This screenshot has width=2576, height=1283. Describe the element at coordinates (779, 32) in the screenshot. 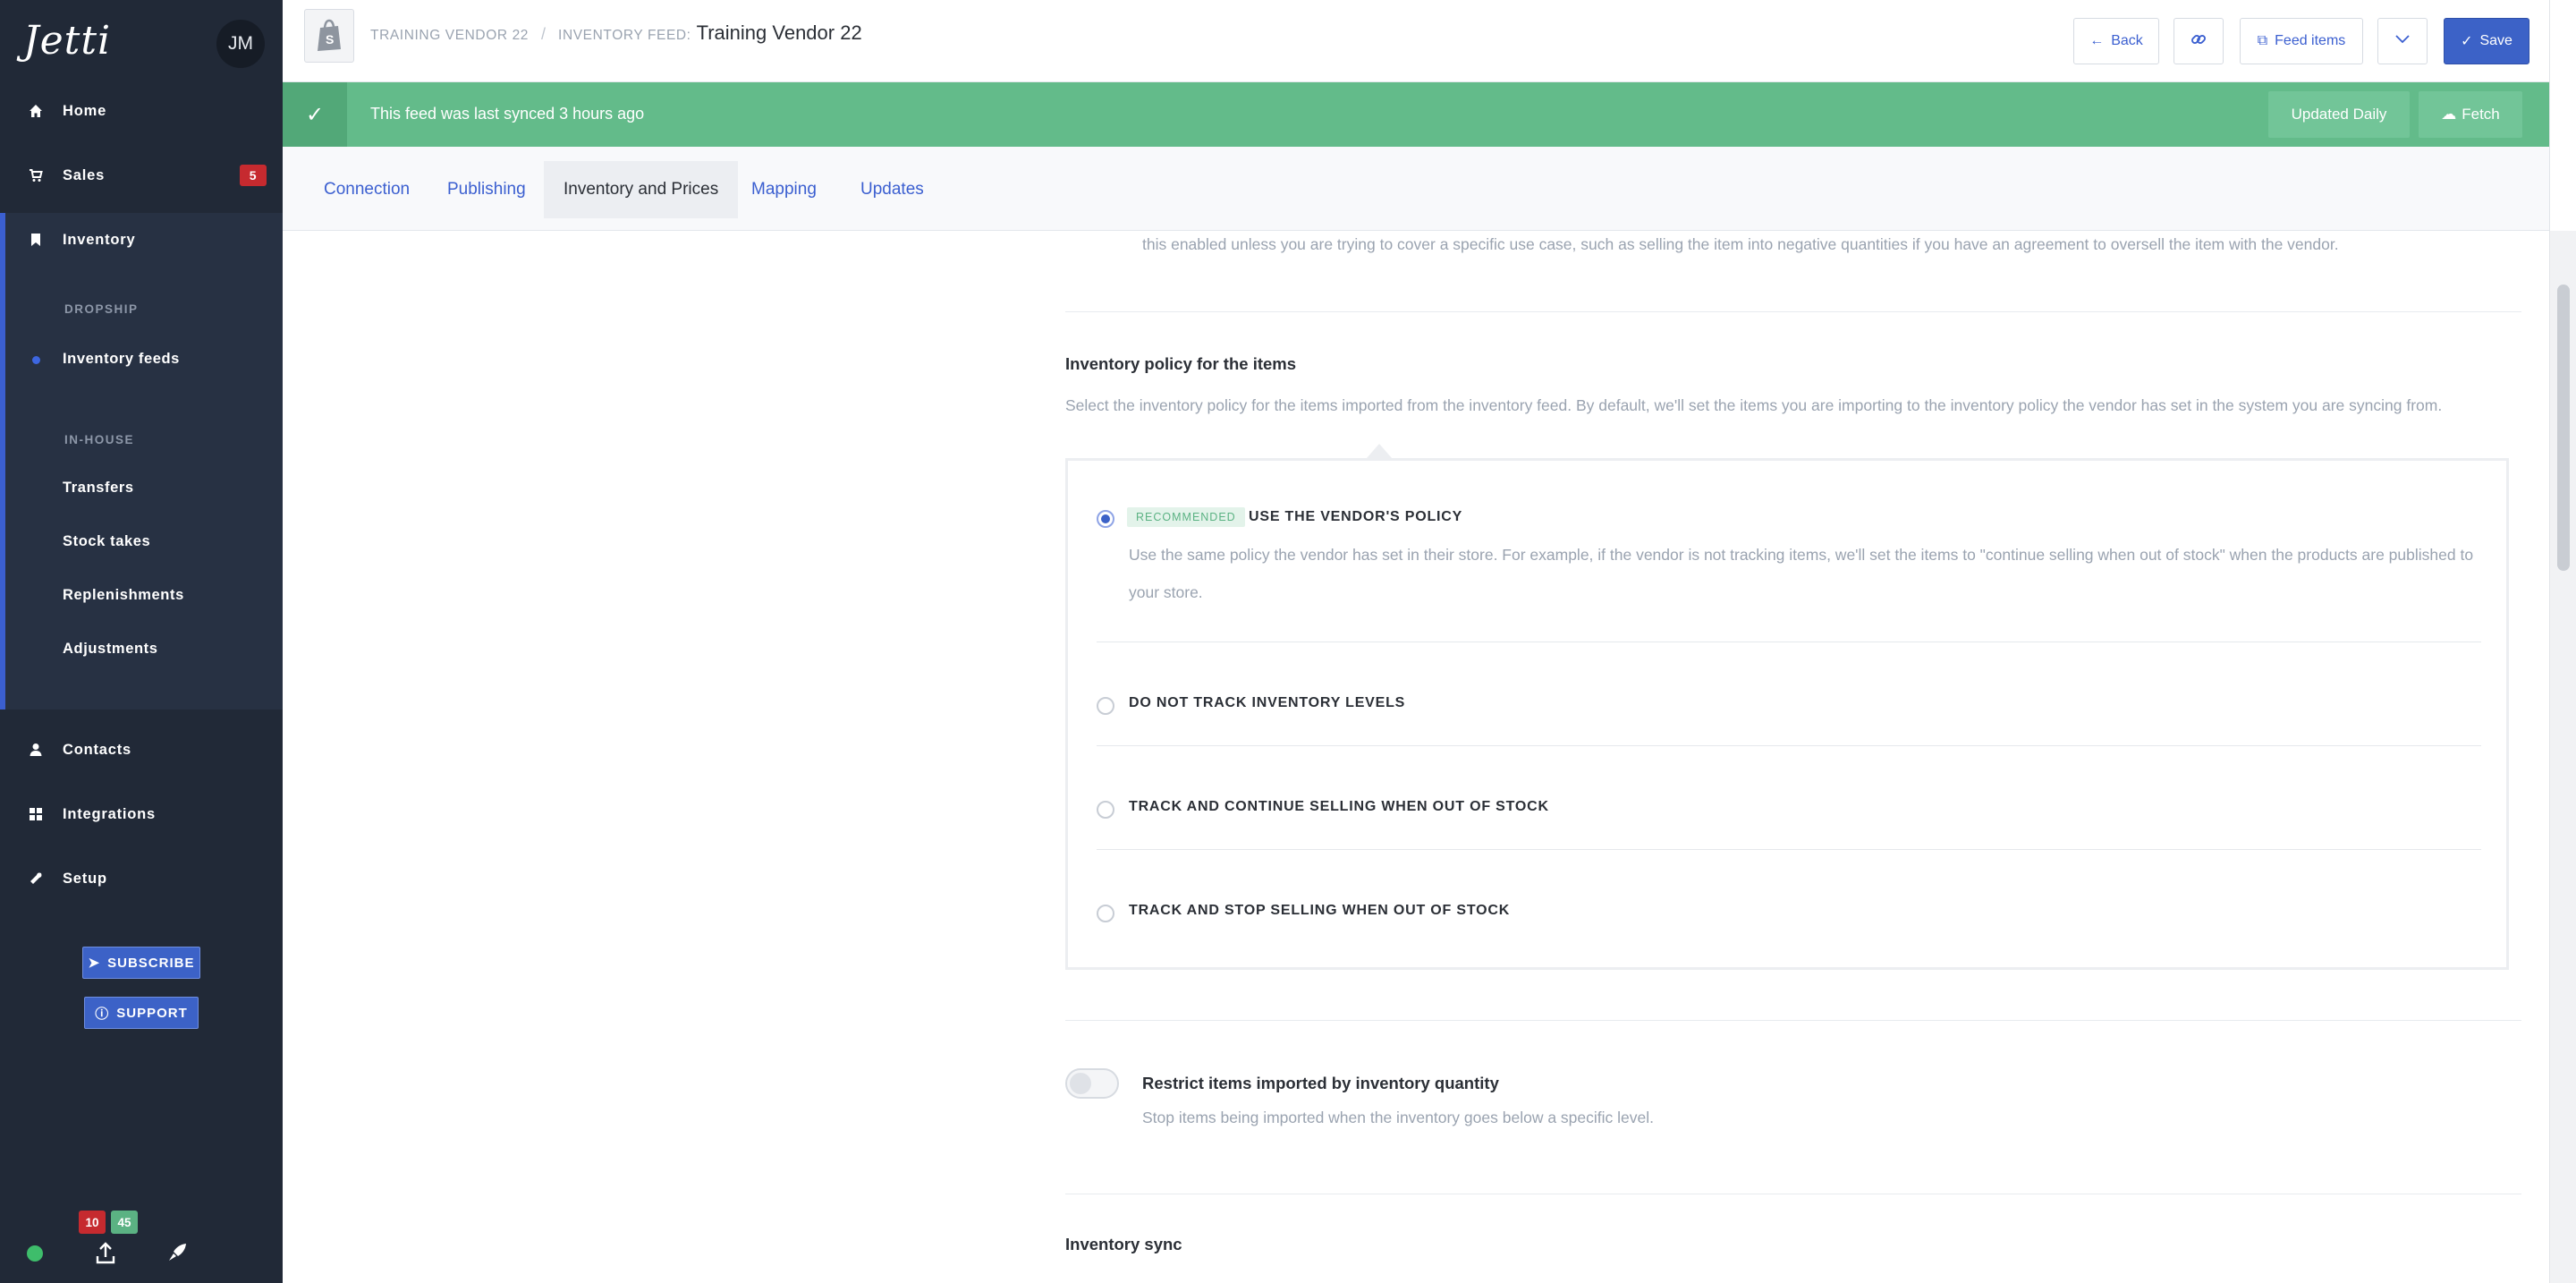

I see `page-title: Training Vendor 22` at that location.